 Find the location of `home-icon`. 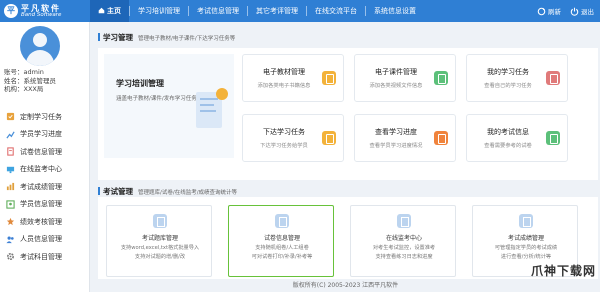

home-icon is located at coordinates (101, 10).